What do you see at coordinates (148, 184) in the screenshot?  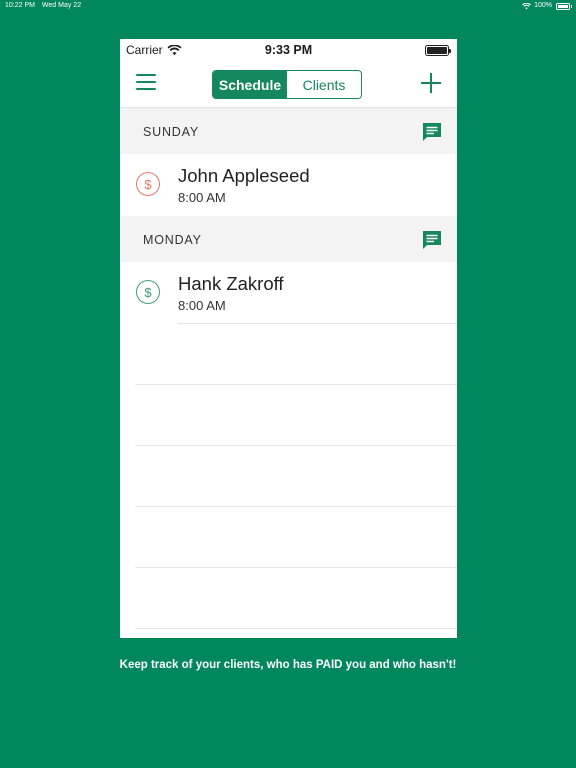 I see `unpaid-dollar-icon: $` at bounding box center [148, 184].